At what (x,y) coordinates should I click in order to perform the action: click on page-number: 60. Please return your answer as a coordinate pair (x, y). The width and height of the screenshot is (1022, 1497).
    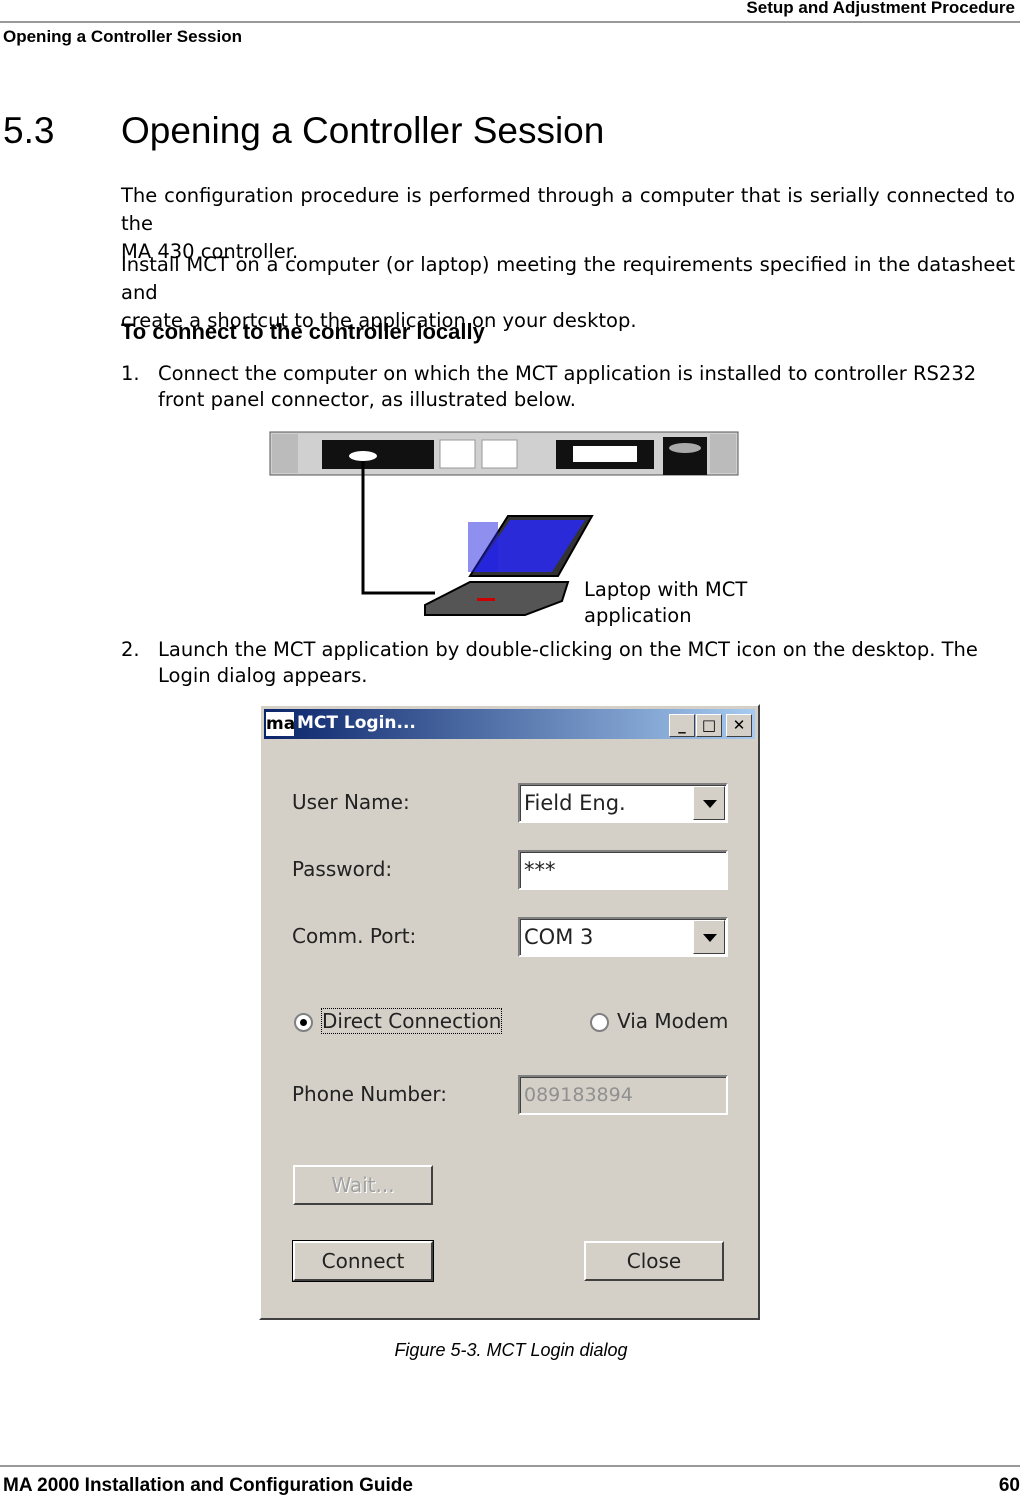
    Looking at the image, I should click on (1009, 1485).